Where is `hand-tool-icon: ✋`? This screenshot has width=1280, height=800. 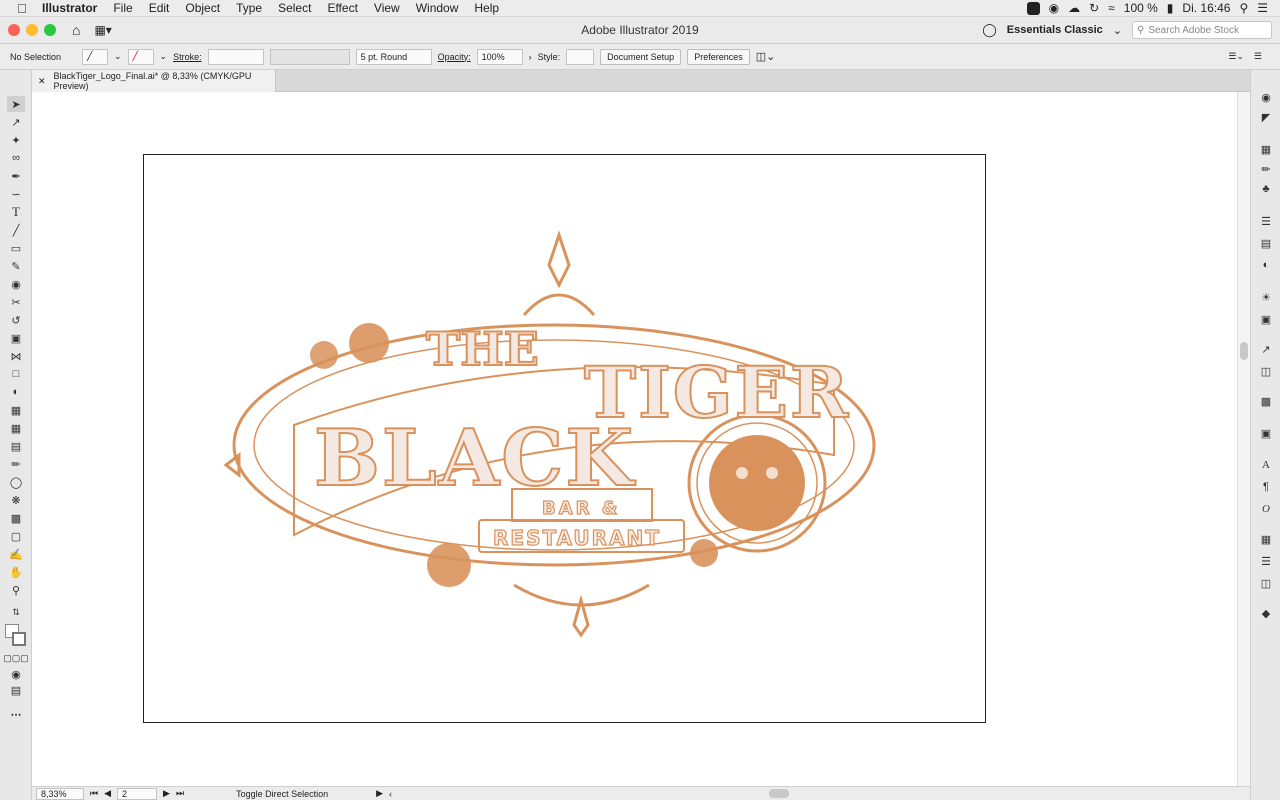 hand-tool-icon: ✋ is located at coordinates (16, 572).